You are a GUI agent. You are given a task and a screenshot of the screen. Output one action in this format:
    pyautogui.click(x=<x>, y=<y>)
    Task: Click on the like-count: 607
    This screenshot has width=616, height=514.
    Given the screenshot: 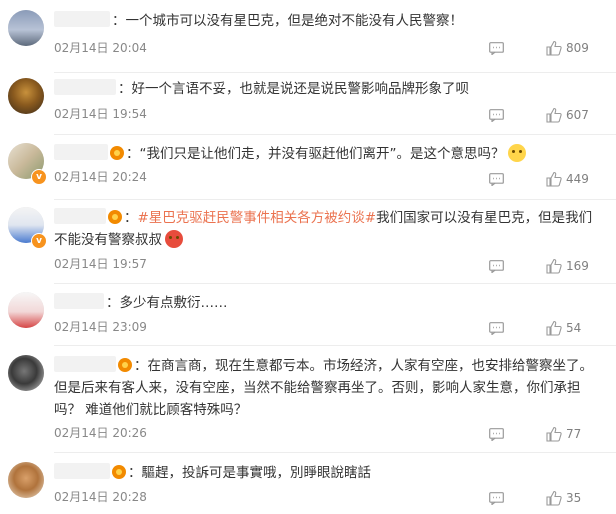 What is the action you would take?
    pyautogui.click(x=577, y=115)
    